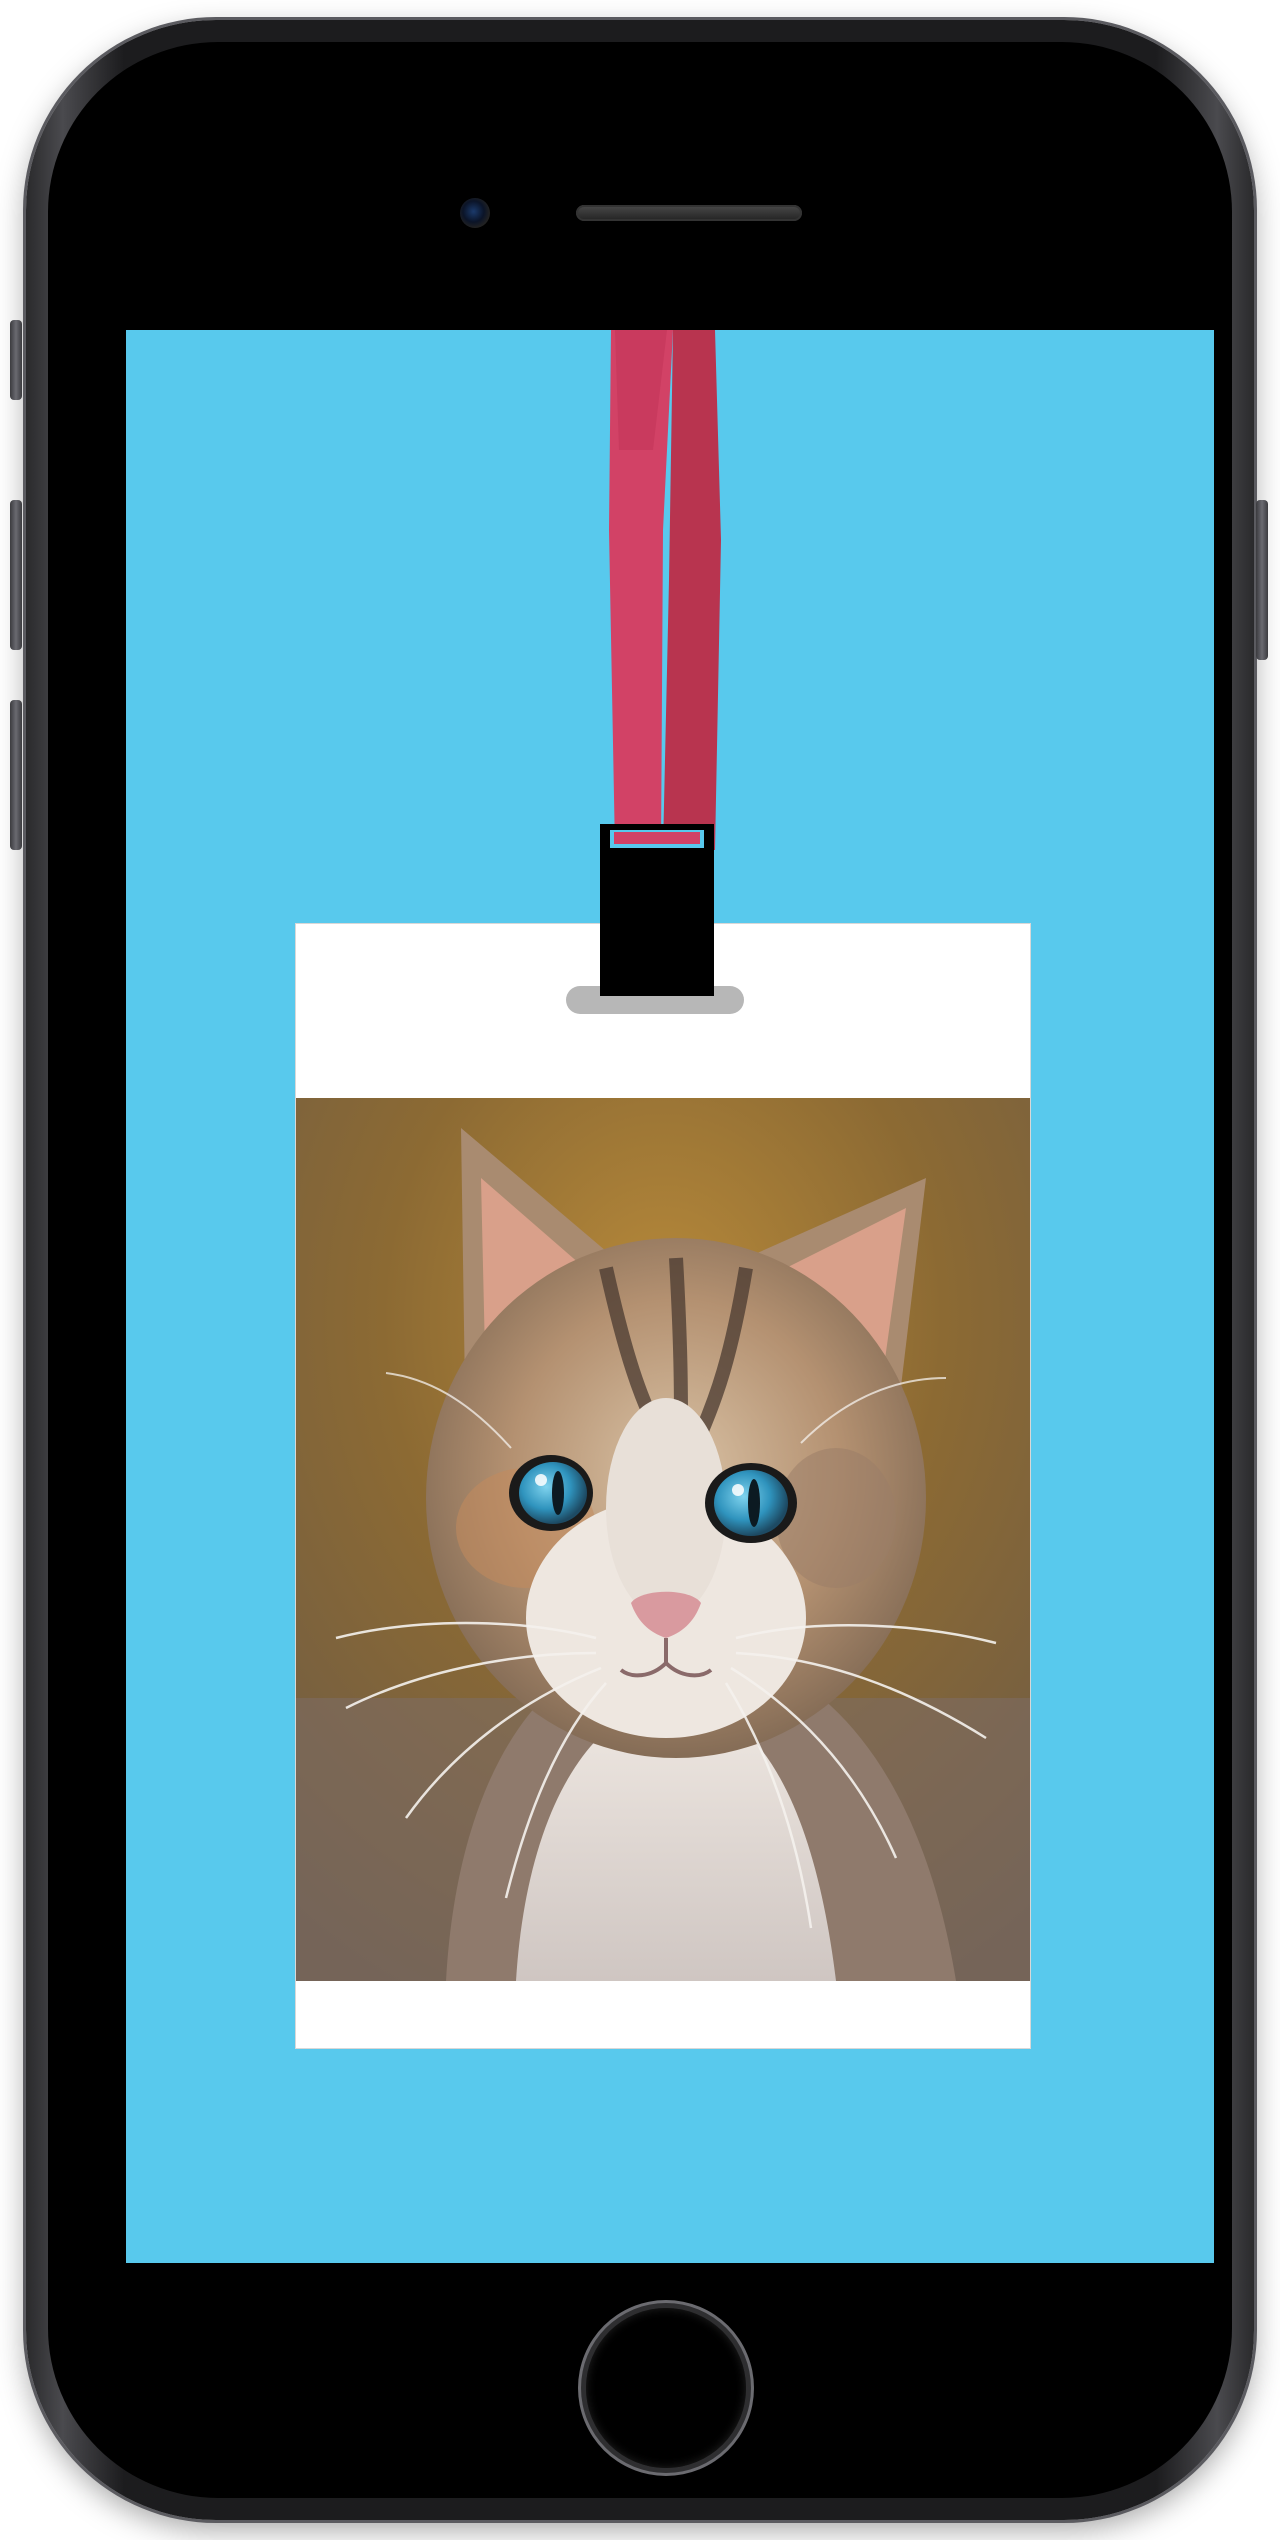 The width and height of the screenshot is (1280, 2540). I want to click on lanyard-strap, so click(665, 590).